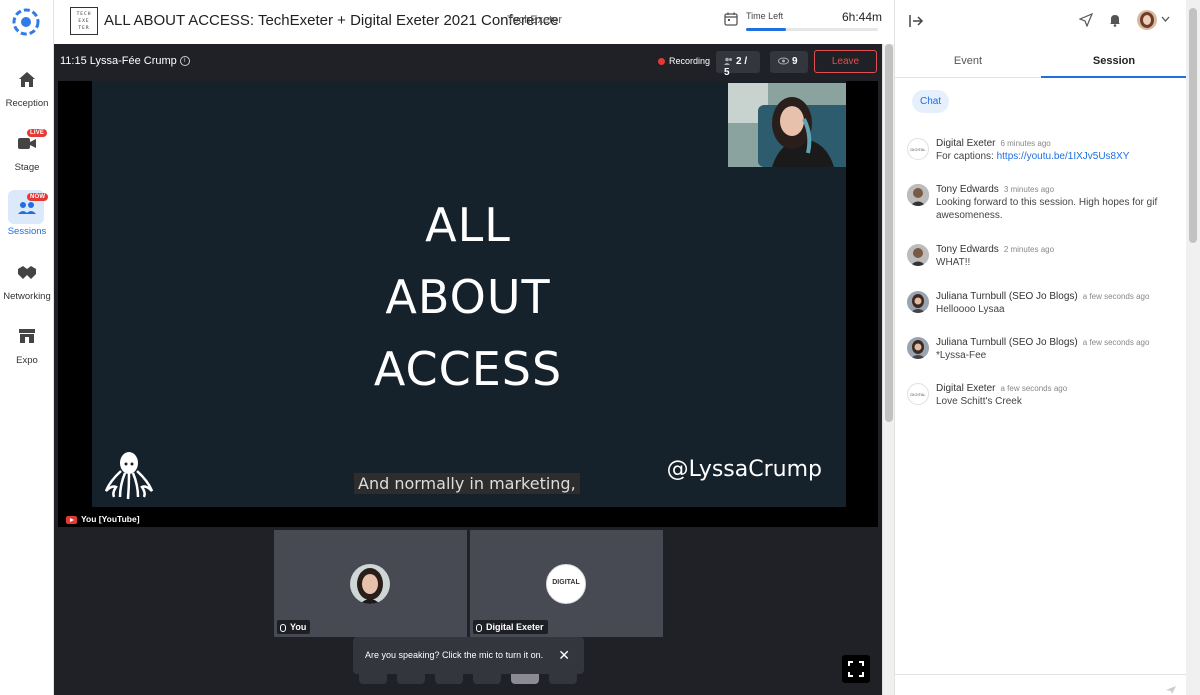 This screenshot has height=695, width=1200. I want to click on organizer-name: TechExeter, so click(534, 20).